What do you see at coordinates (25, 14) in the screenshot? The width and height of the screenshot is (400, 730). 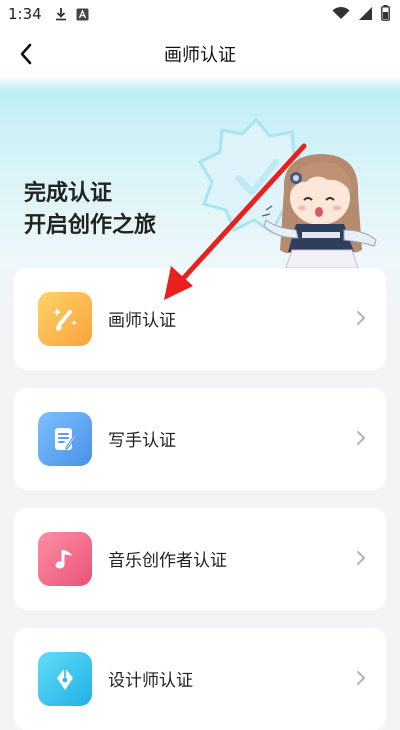 I see `status-time: 1:34` at bounding box center [25, 14].